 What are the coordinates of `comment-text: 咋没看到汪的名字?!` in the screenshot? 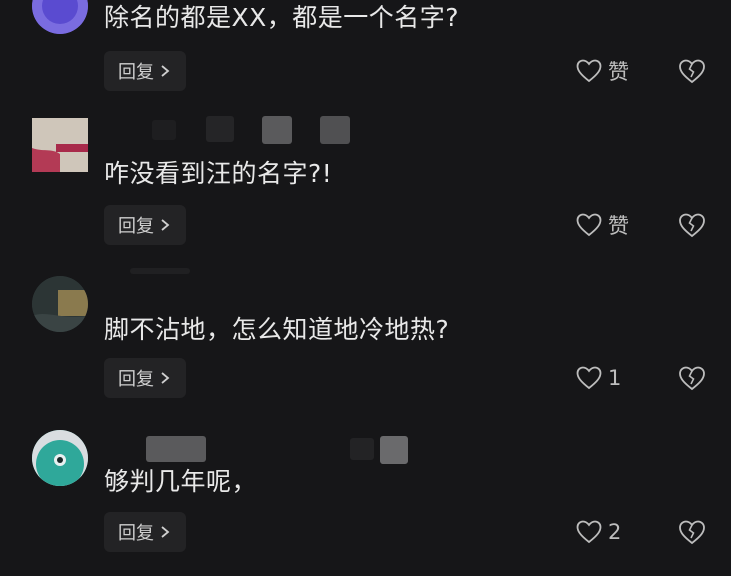 It's located at (218, 173).